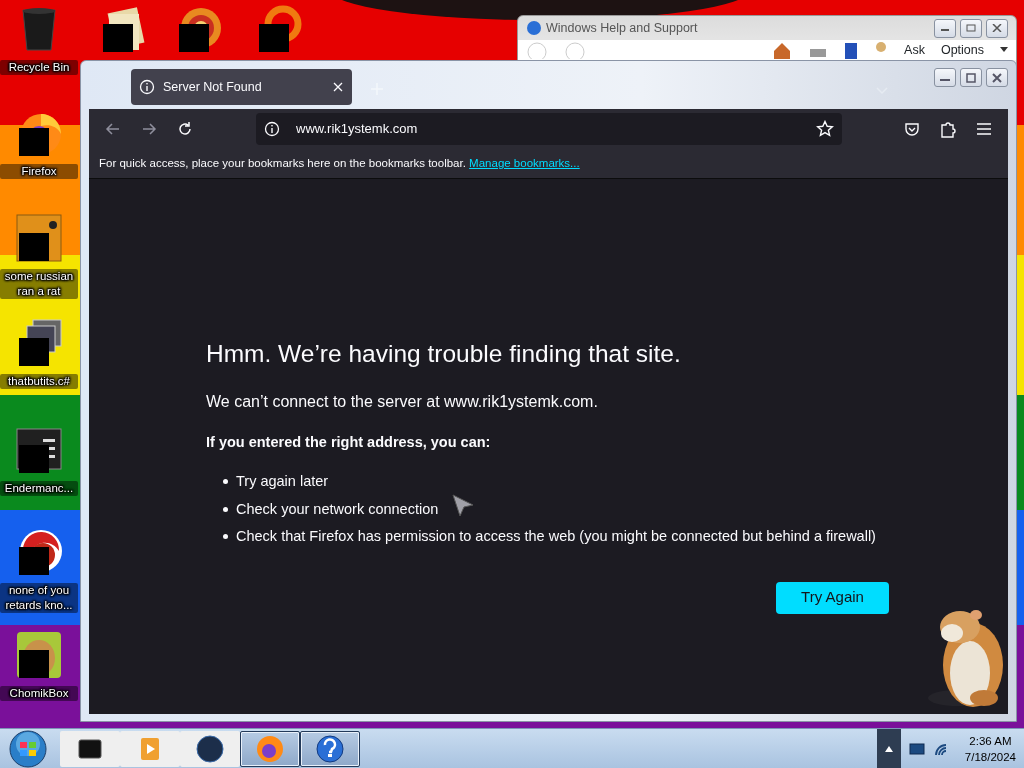 Image resolution: width=1024 pixels, height=768 pixels. I want to click on error-message: We can’t connect to the server at www.rik1ystemk.com., so click(402, 402).